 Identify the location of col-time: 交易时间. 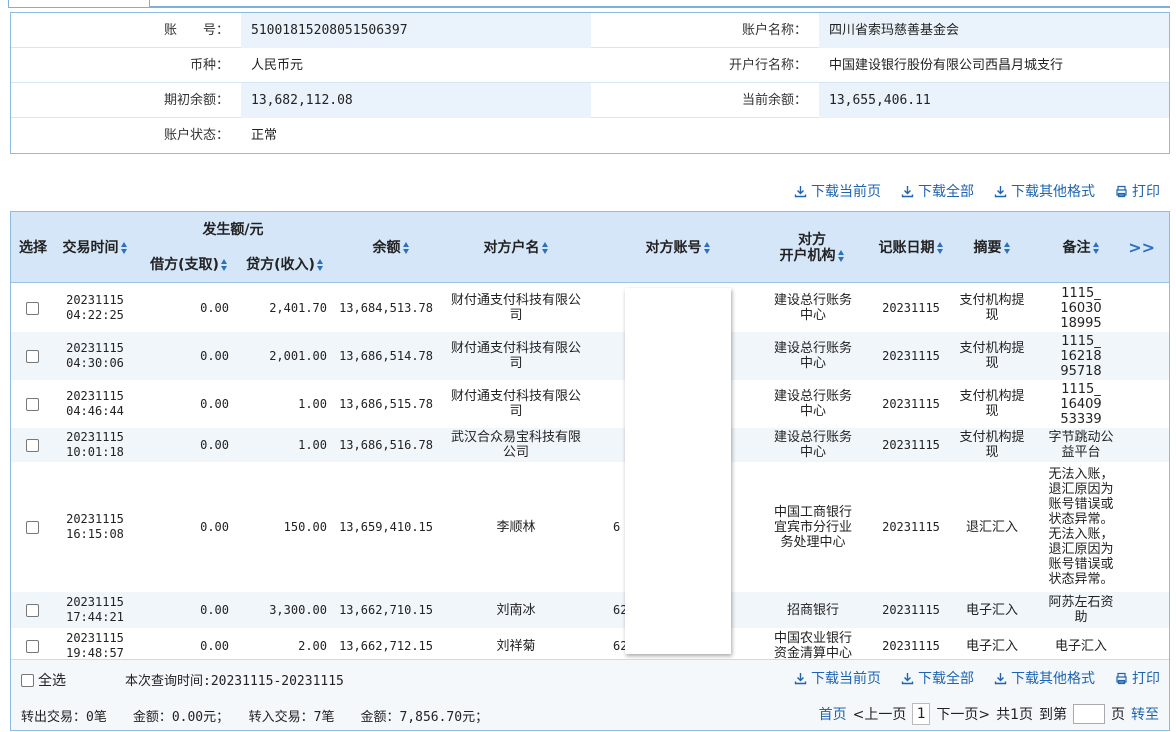
(95, 248).